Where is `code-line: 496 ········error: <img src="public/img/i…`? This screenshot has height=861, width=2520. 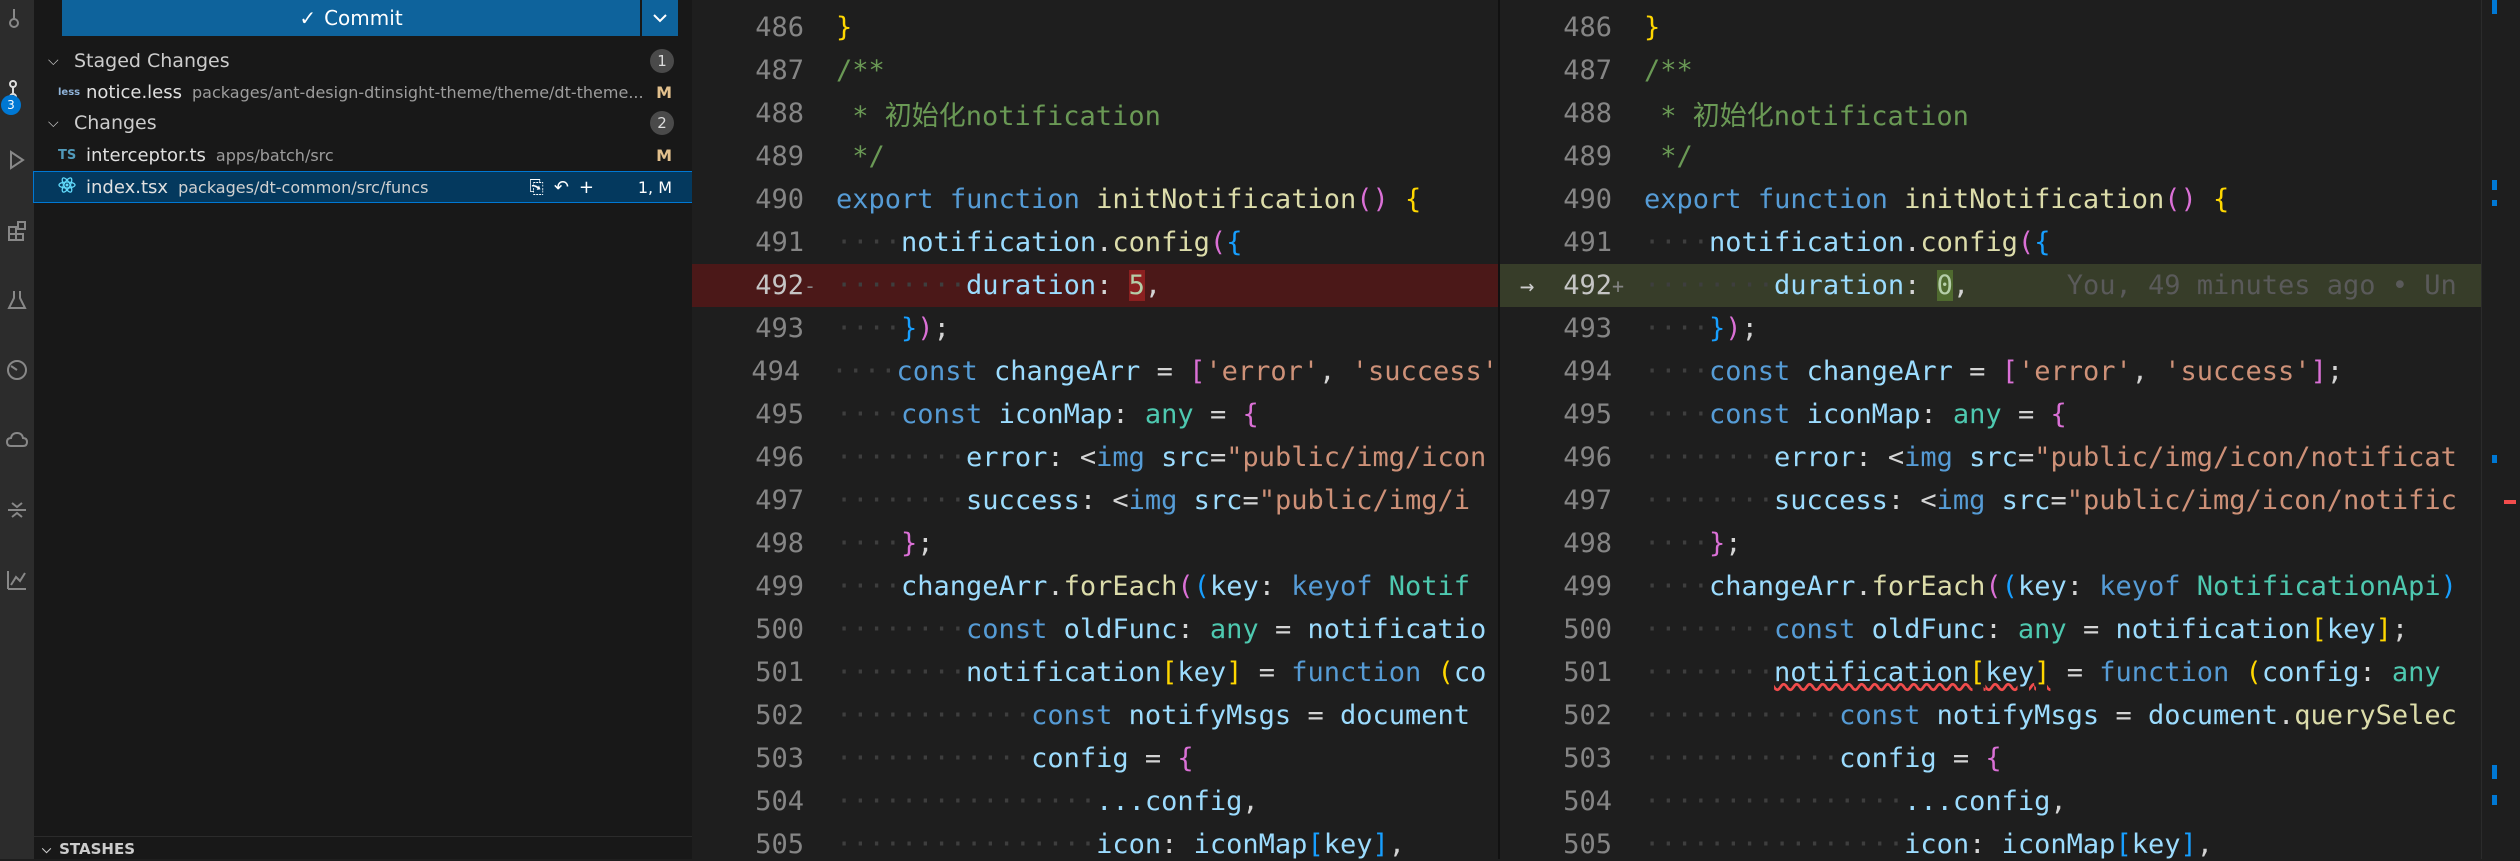
code-line: 496 ········error: <img src="public/img/i… is located at coordinates (1095, 457).